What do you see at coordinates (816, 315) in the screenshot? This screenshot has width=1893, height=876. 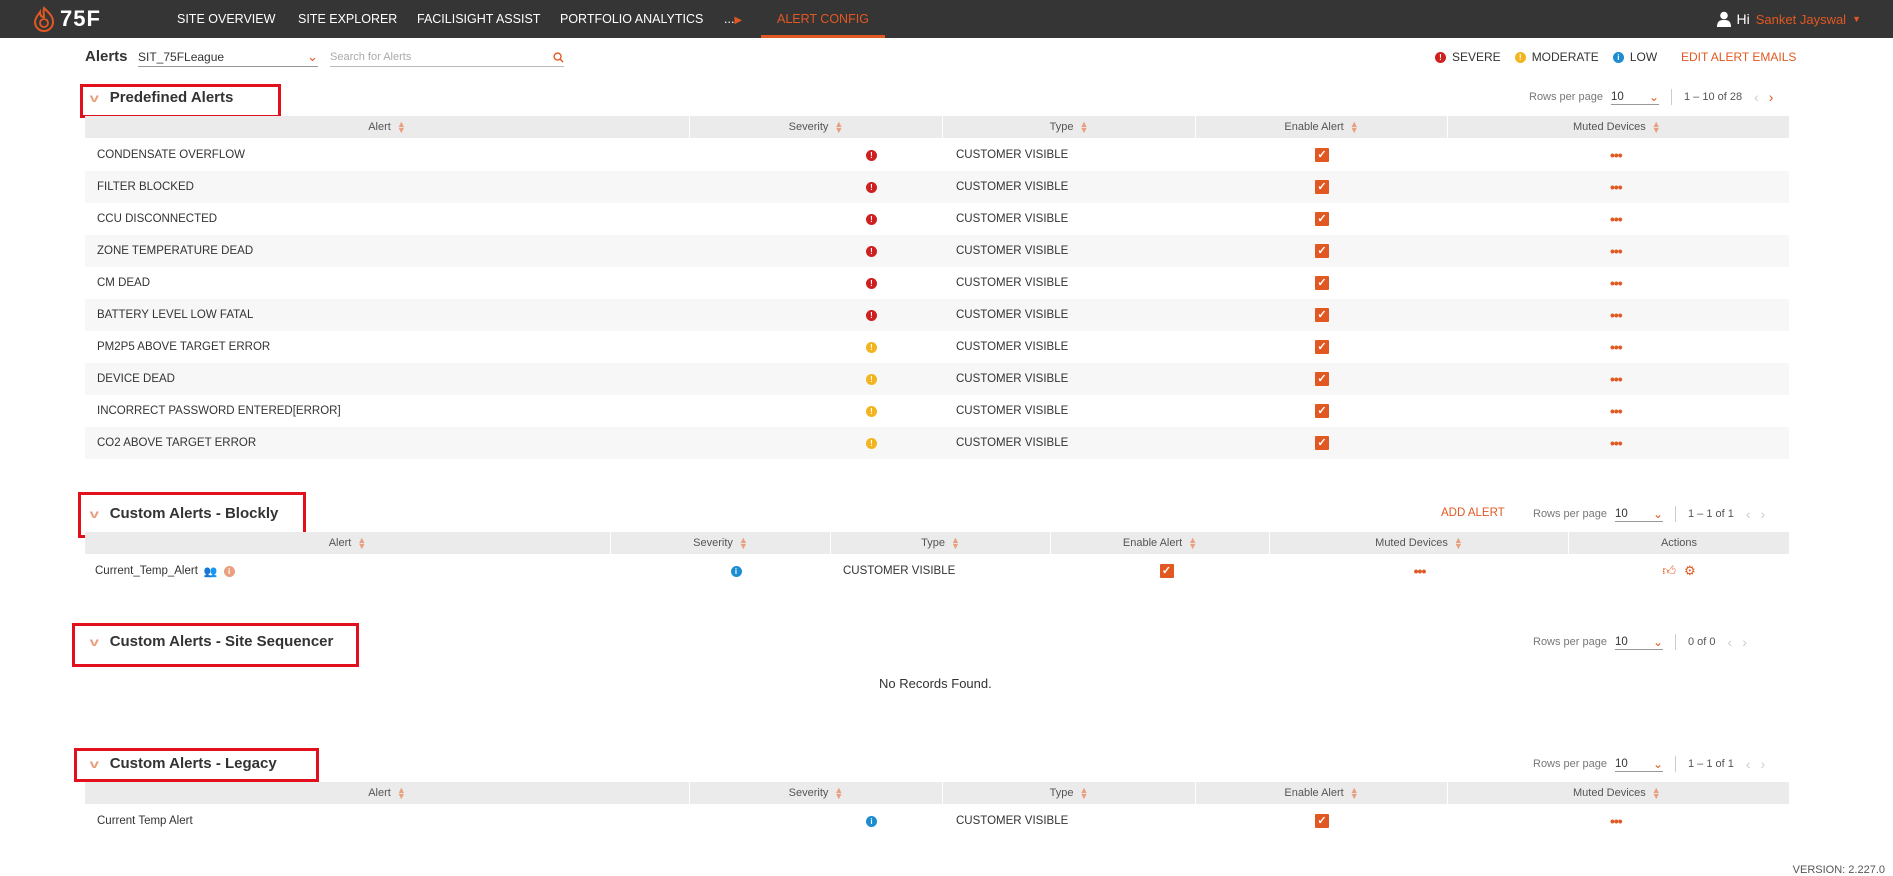 I see `severity-cell: !` at bounding box center [816, 315].